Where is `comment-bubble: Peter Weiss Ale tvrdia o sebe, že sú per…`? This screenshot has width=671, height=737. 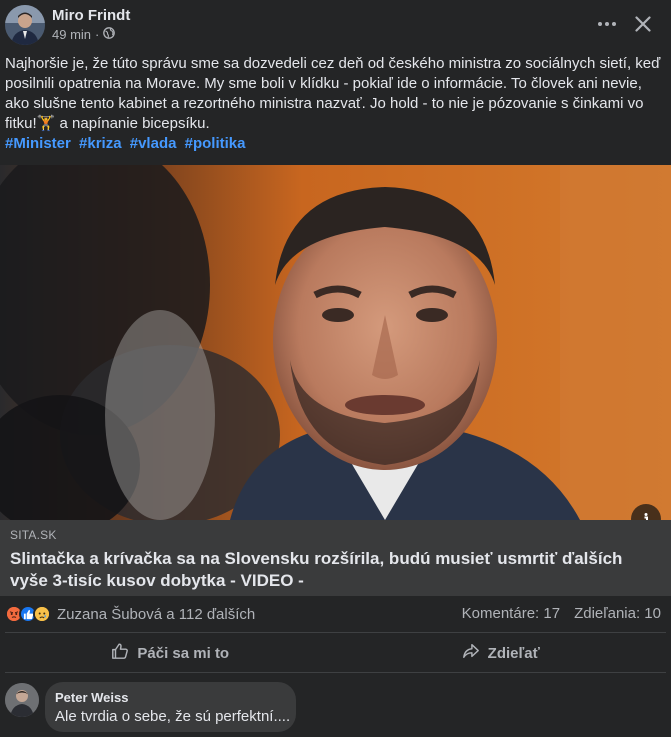 comment-bubble: Peter Weiss Ale tvrdia o sebe, že sú per… is located at coordinates (170, 707).